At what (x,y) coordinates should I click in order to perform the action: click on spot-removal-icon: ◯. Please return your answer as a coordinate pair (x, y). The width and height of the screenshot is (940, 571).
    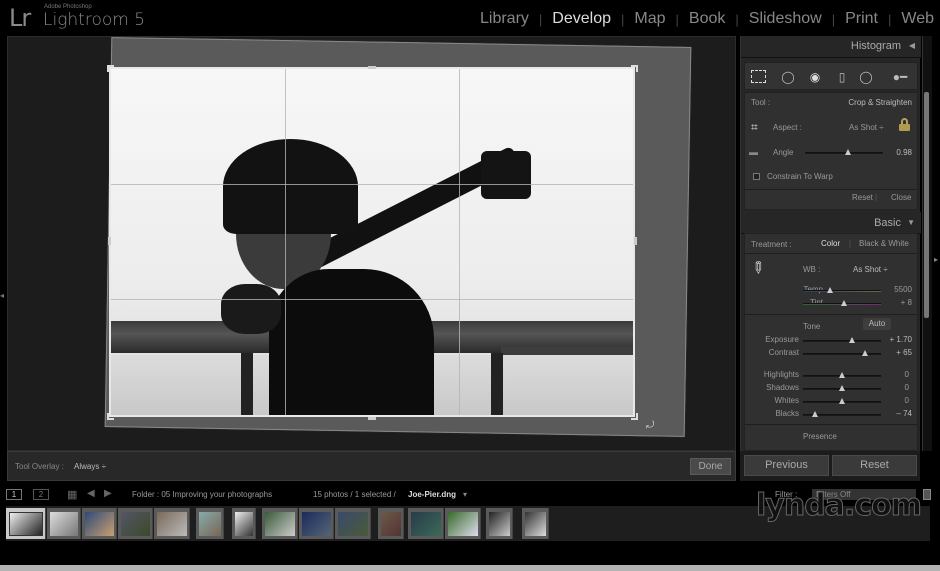
    Looking at the image, I should click on (788, 77).